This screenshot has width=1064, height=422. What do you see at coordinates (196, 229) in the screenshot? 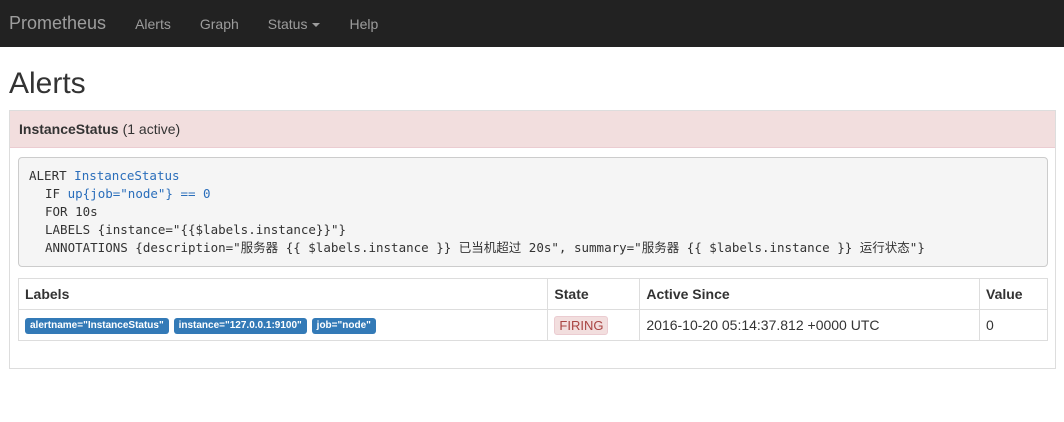
I see `rule-labels-line: LABELS {instance="{{$labels.instance}}"}` at bounding box center [196, 229].